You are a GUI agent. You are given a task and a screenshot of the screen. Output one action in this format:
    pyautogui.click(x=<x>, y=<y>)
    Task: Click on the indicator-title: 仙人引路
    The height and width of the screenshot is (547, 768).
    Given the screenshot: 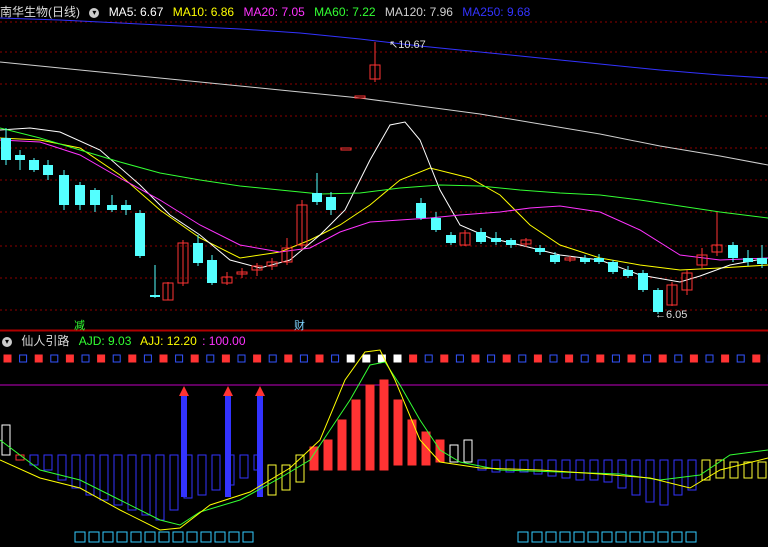 What is the action you would take?
    pyautogui.click(x=45, y=341)
    